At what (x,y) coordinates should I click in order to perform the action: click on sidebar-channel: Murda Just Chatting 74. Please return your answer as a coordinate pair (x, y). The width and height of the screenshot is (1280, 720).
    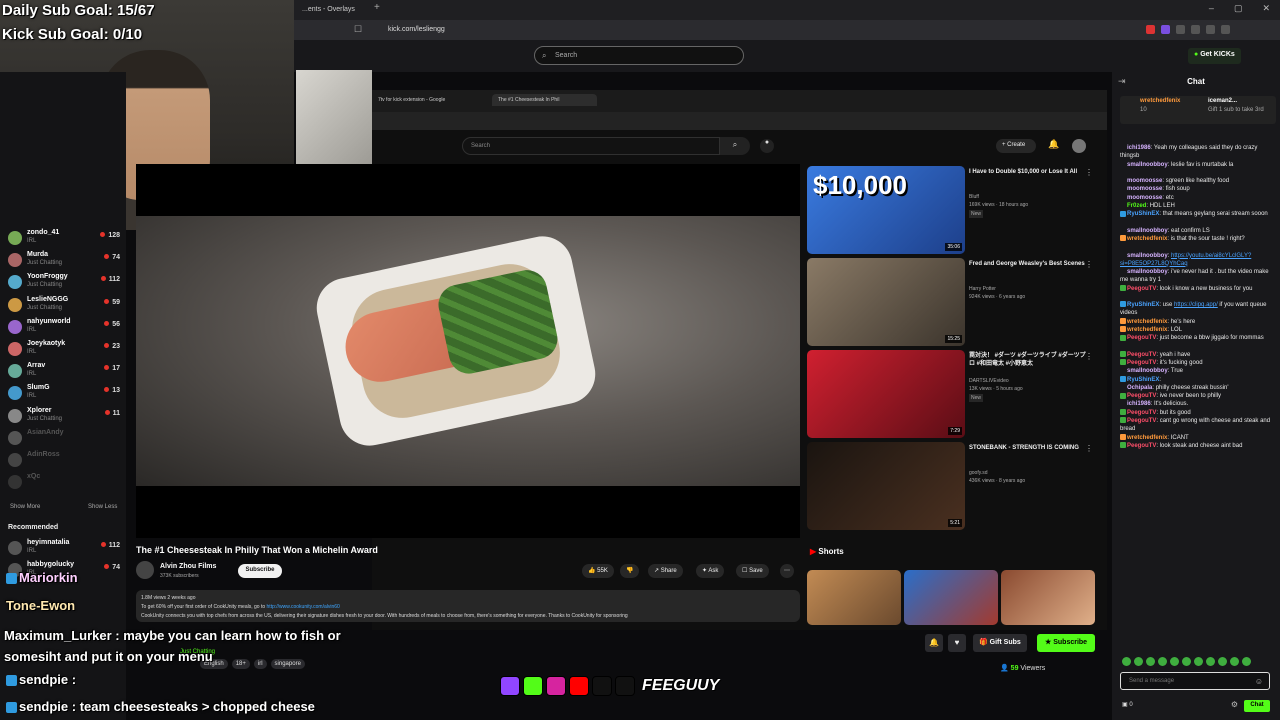
    Looking at the image, I should click on (65, 260).